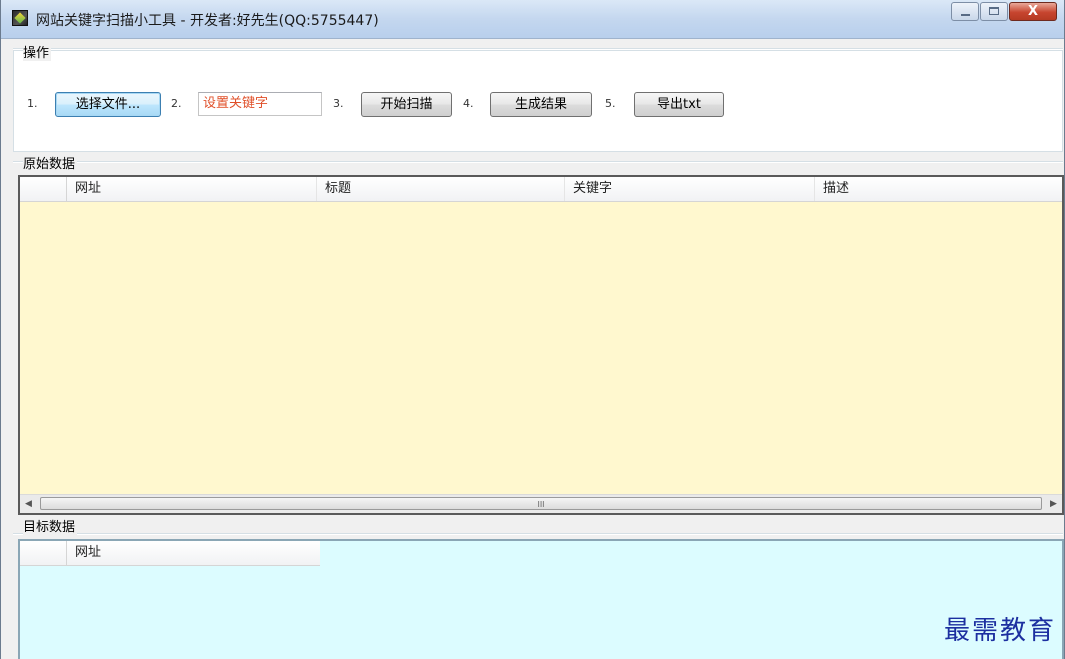 Image resolution: width=1065 pixels, height=659 pixels. I want to click on step-number-1: 1., so click(32, 103).